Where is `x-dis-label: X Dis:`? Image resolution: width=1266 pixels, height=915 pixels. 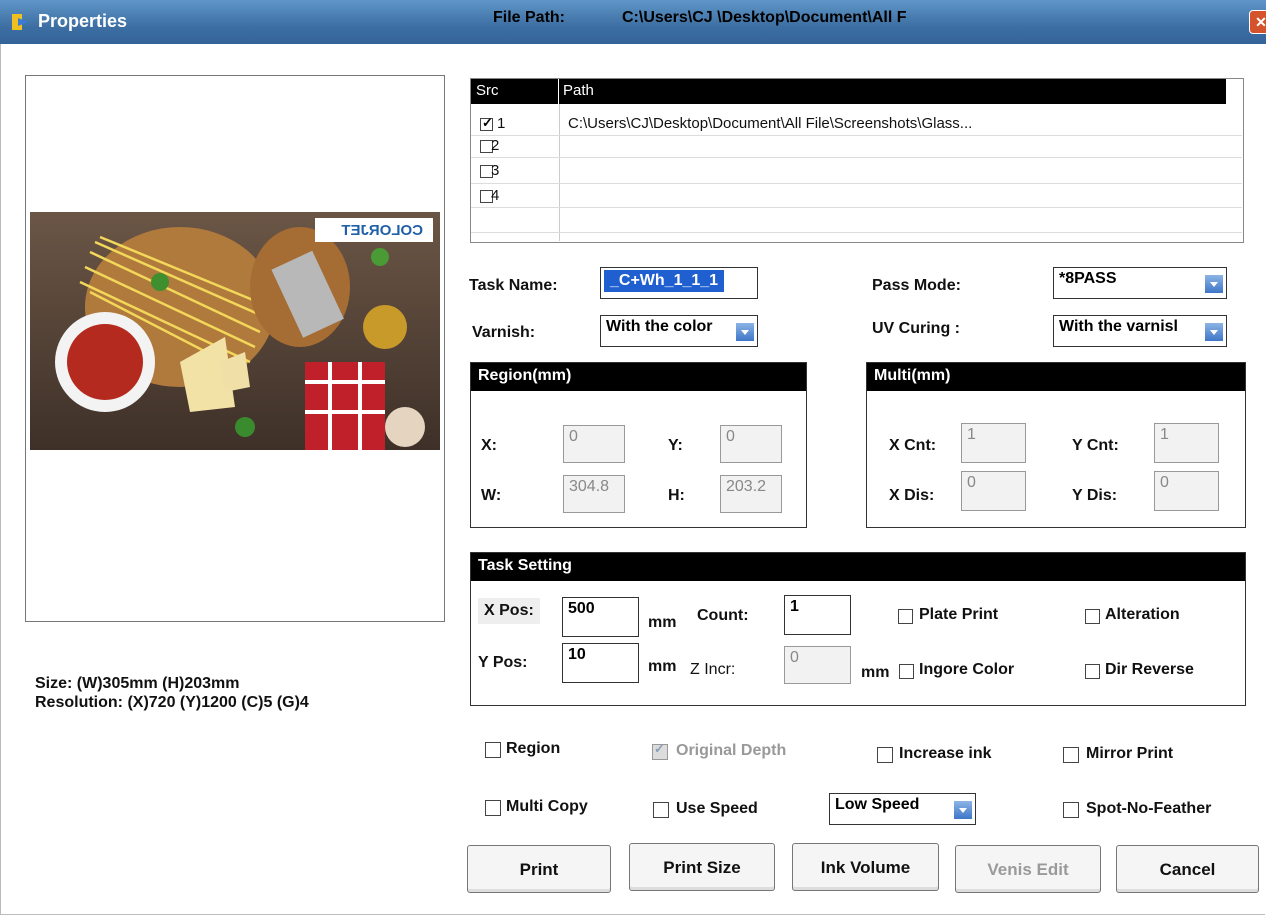 x-dis-label: X Dis: is located at coordinates (912, 495).